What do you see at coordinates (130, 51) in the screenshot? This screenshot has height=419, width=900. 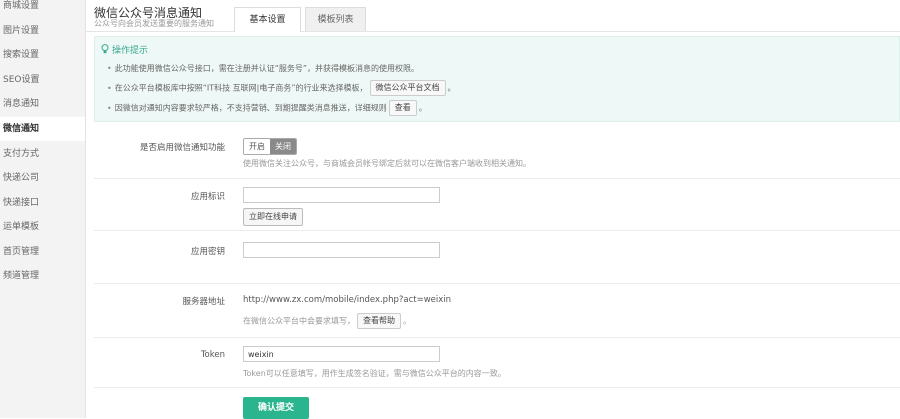 I see `tips-title: 操作提示` at bounding box center [130, 51].